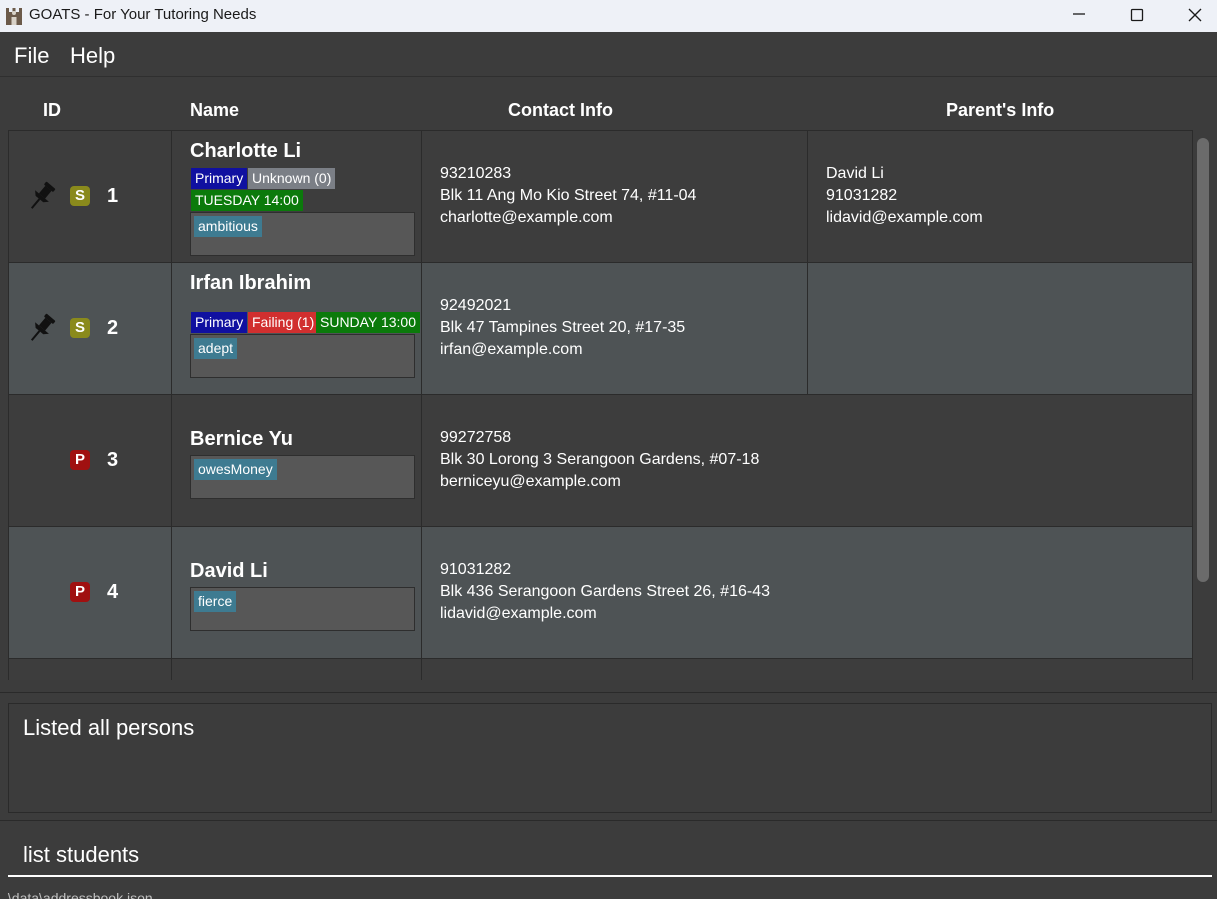  Describe the element at coordinates (283, 322) in the screenshot. I see `grade-label: Failing (1)` at that location.